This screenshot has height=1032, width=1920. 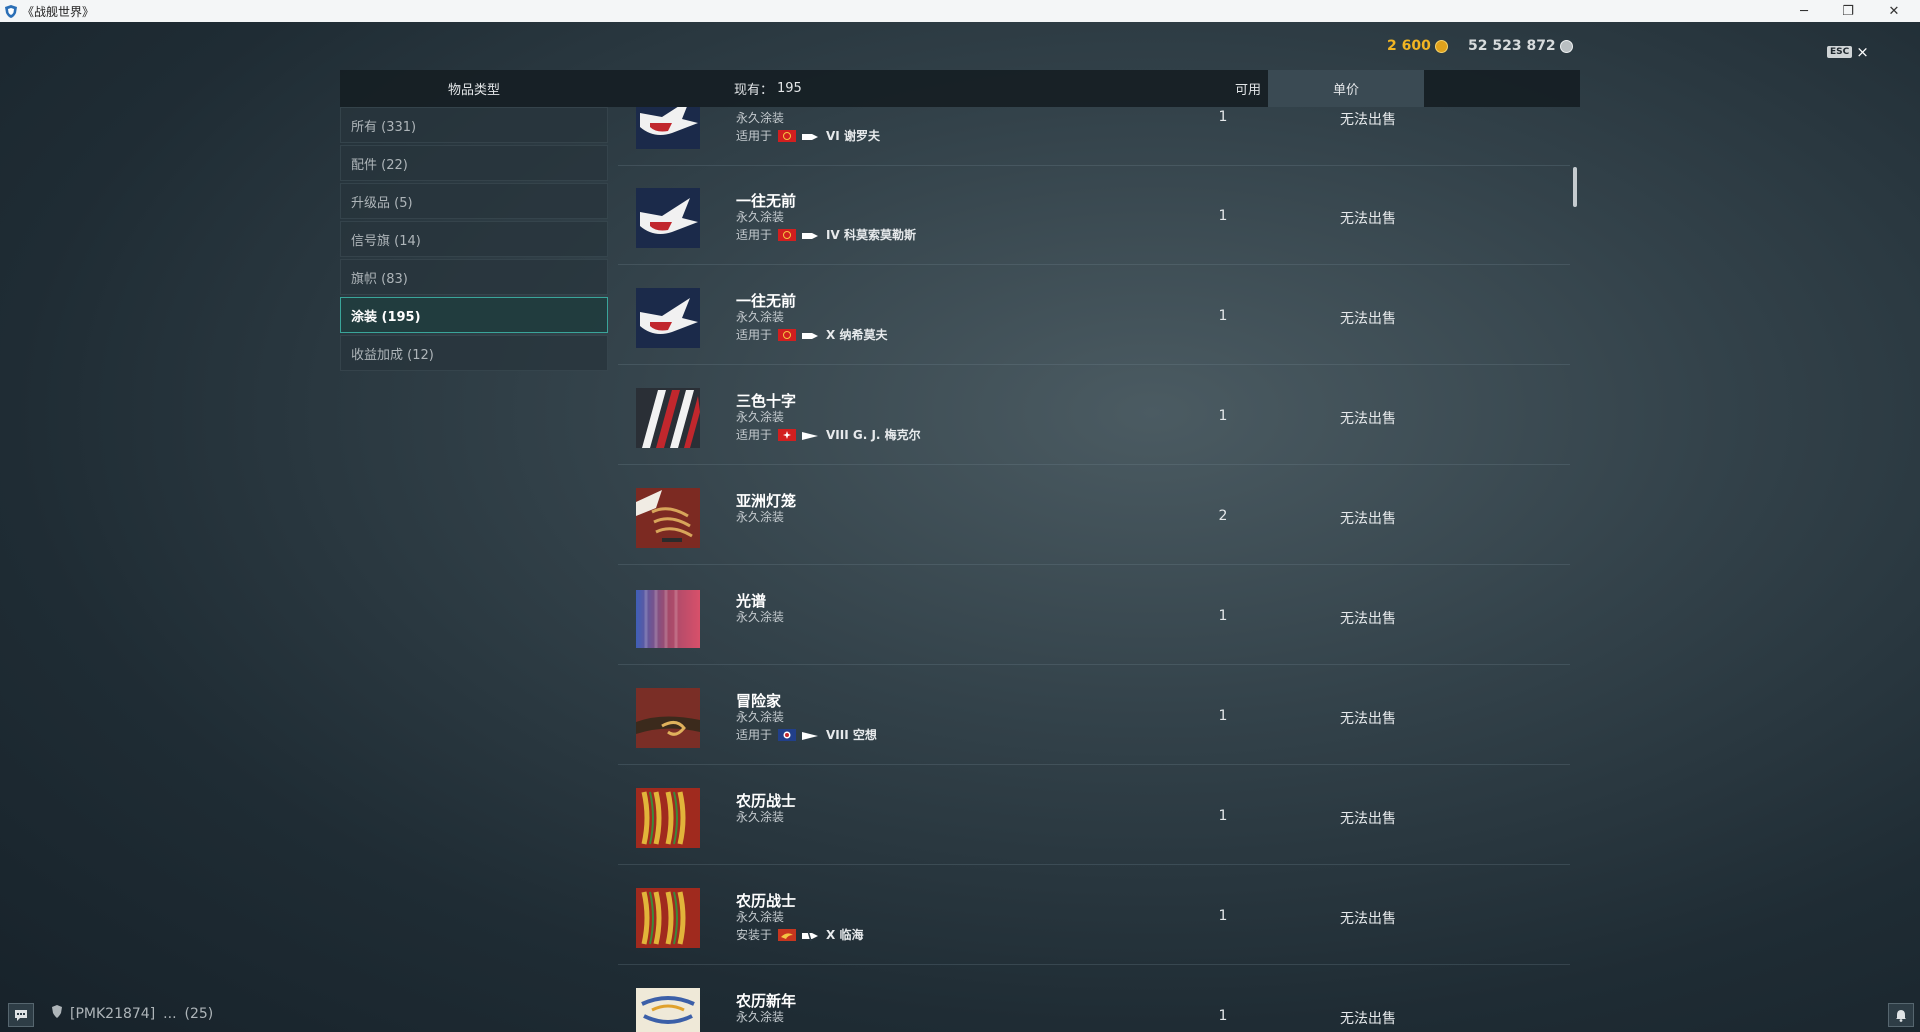 I want to click on esc-key-label: ESC, so click(x=1840, y=52).